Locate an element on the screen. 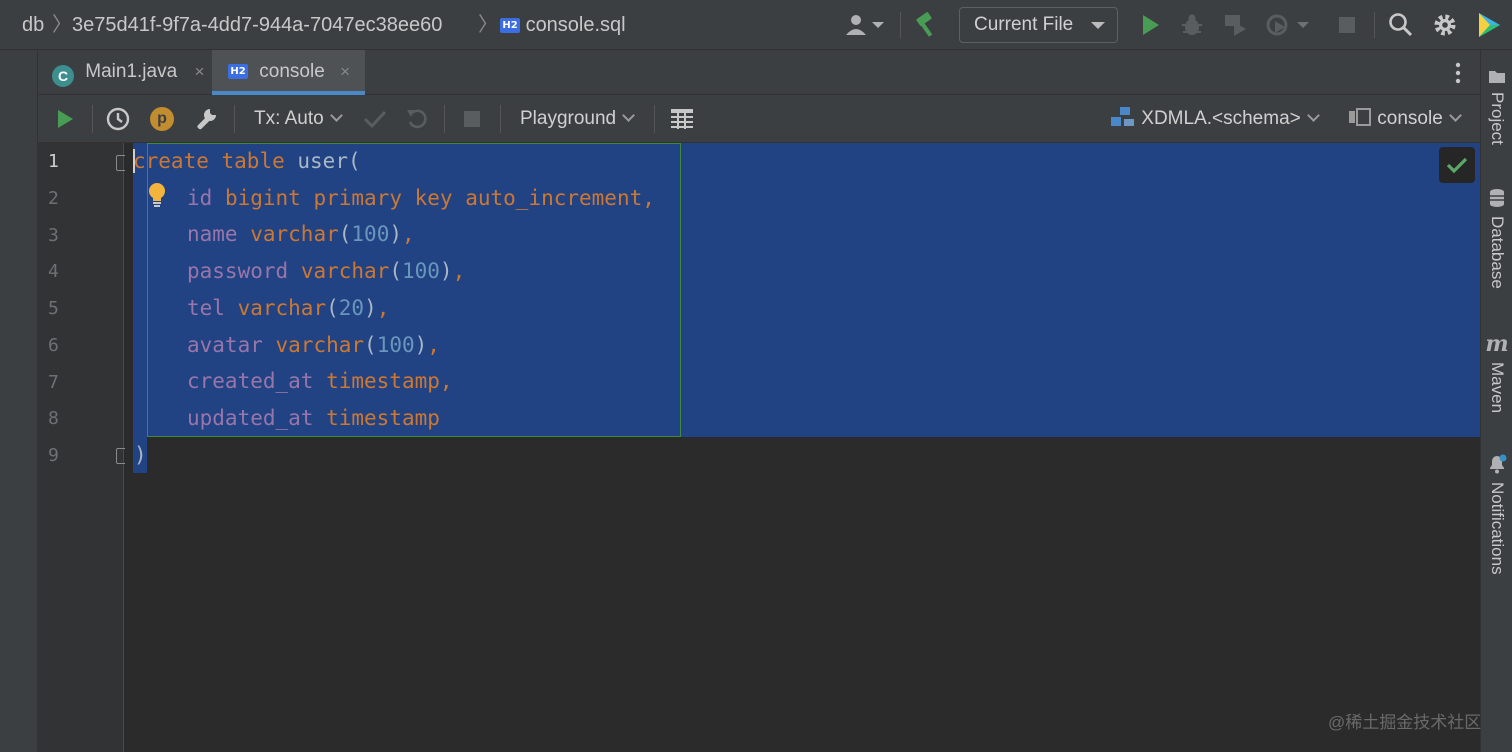  line-number: 2 is located at coordinates (53, 198).